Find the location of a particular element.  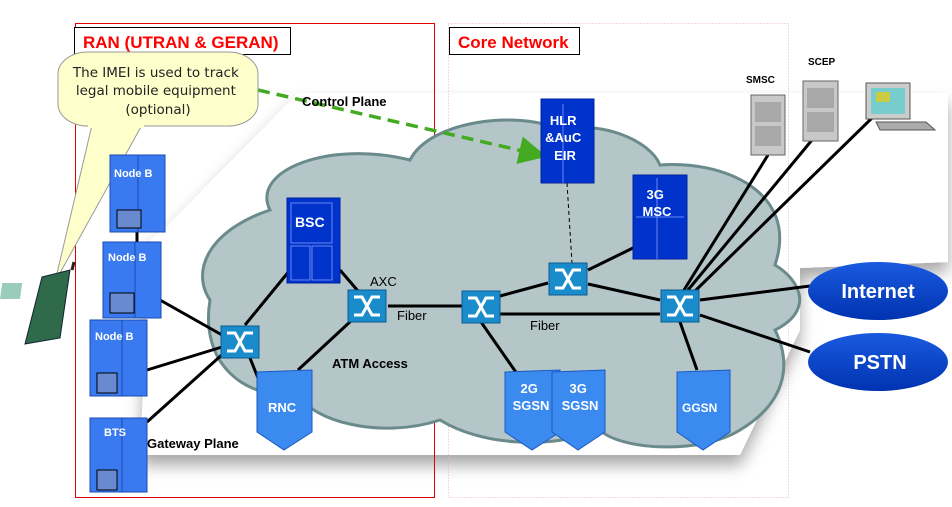

atm-access-label: ATM Access is located at coordinates (370, 363).